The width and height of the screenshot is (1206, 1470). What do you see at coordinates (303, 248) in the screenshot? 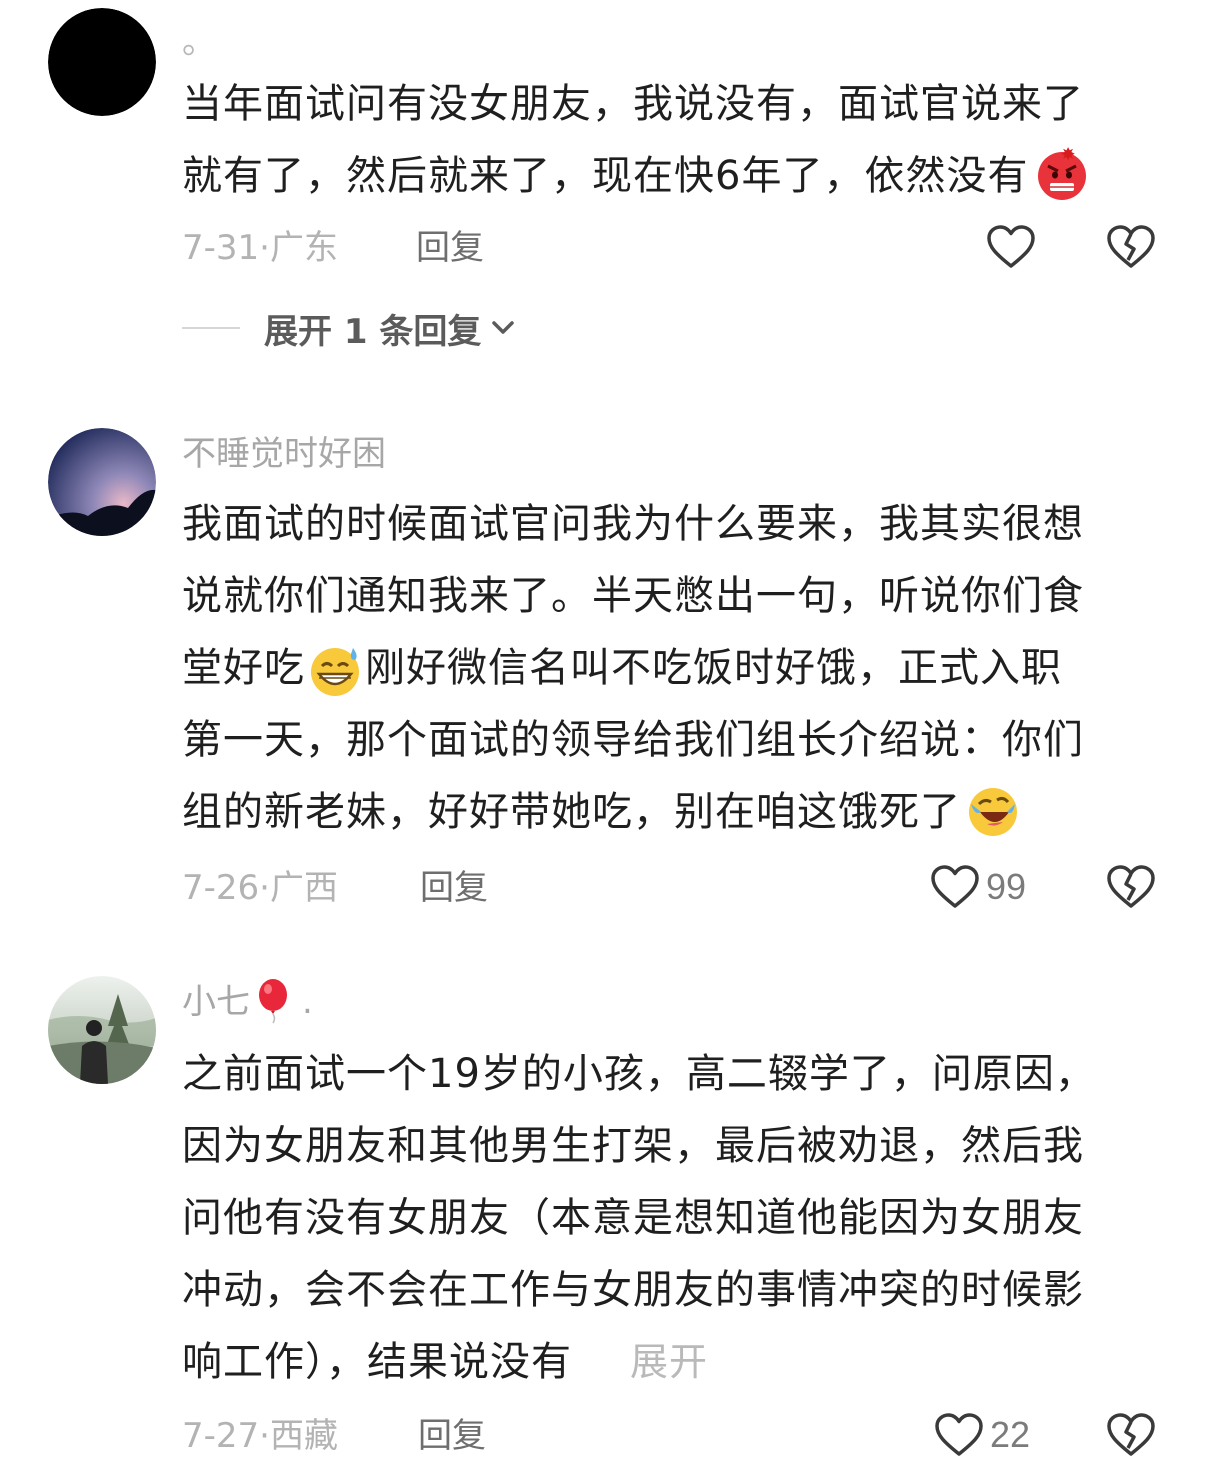
I see `comment-location: 广东` at bounding box center [303, 248].